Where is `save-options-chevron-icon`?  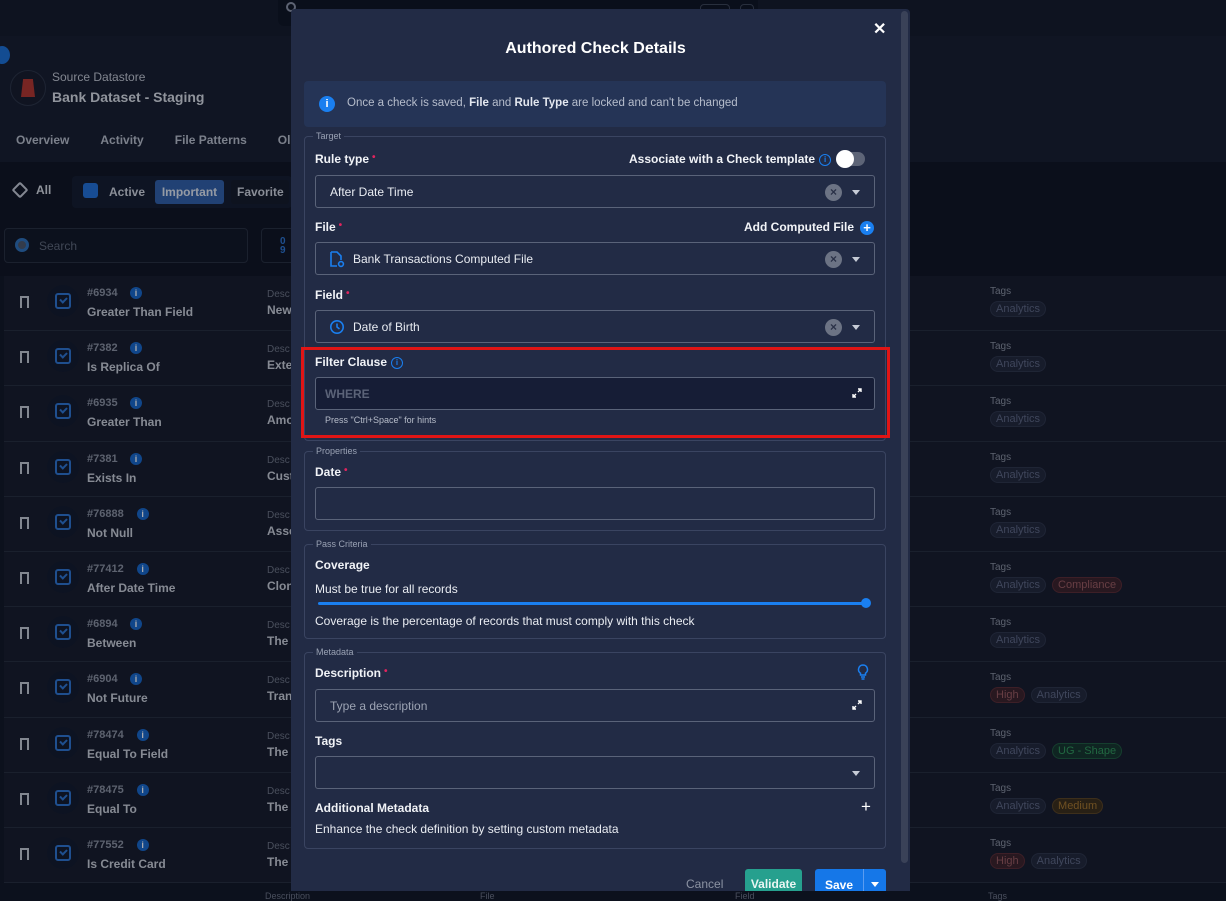
save-options-chevron-icon is located at coordinates (875, 884).